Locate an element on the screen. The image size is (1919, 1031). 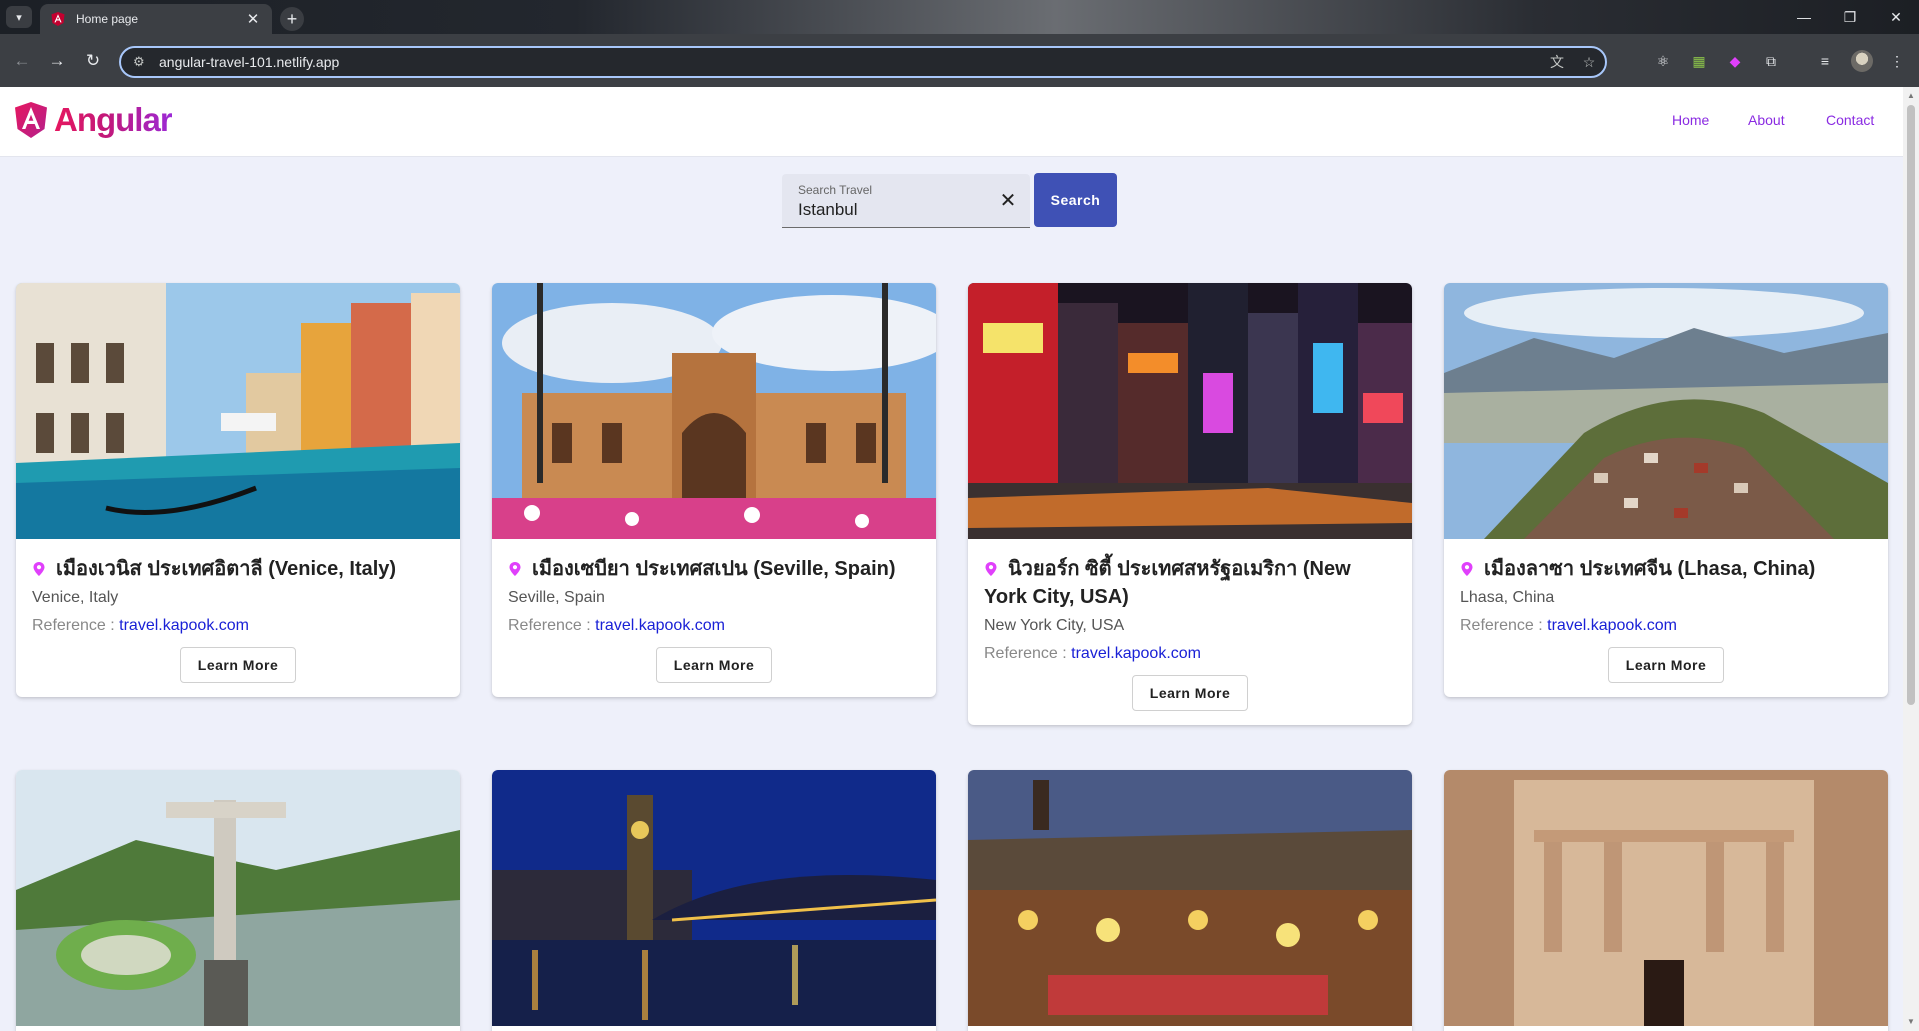
angular-favicon-icon is located at coordinates (58, 19).